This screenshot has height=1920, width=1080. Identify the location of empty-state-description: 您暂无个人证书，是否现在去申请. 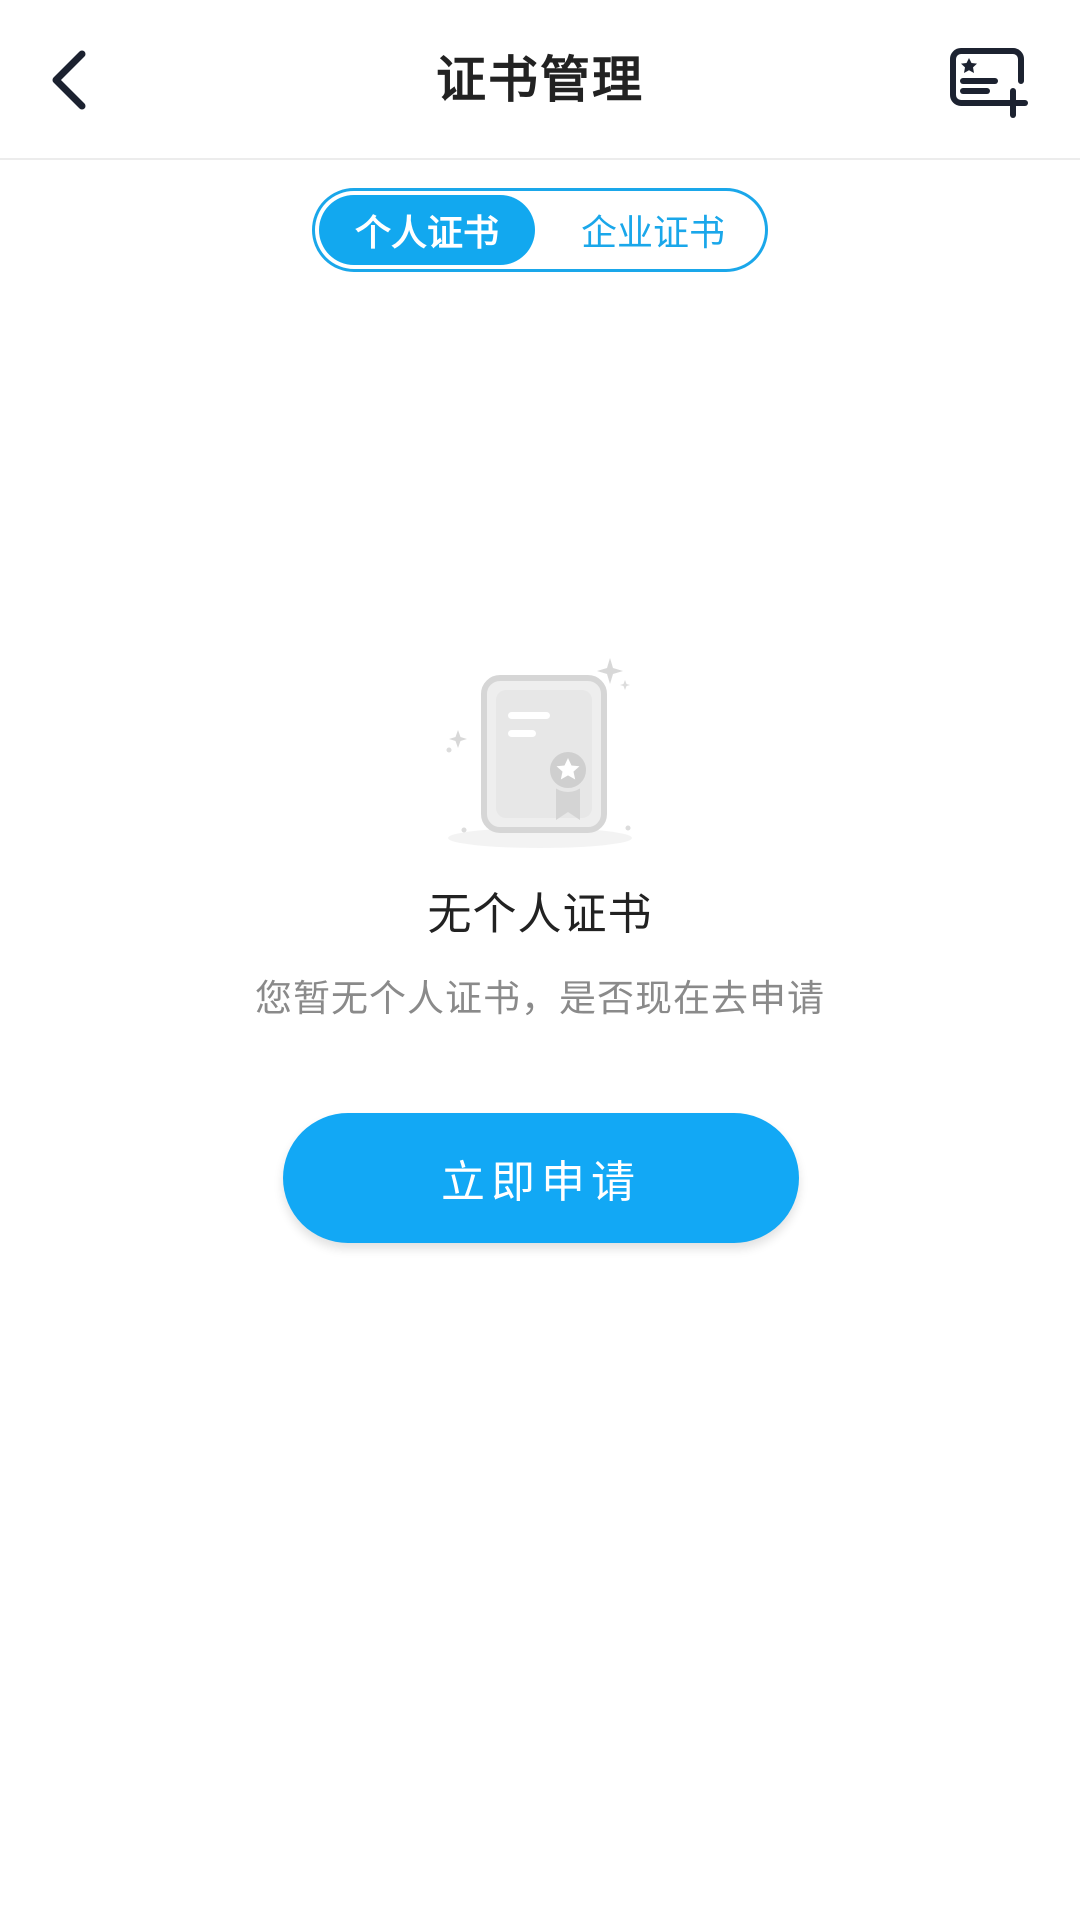
(540, 998).